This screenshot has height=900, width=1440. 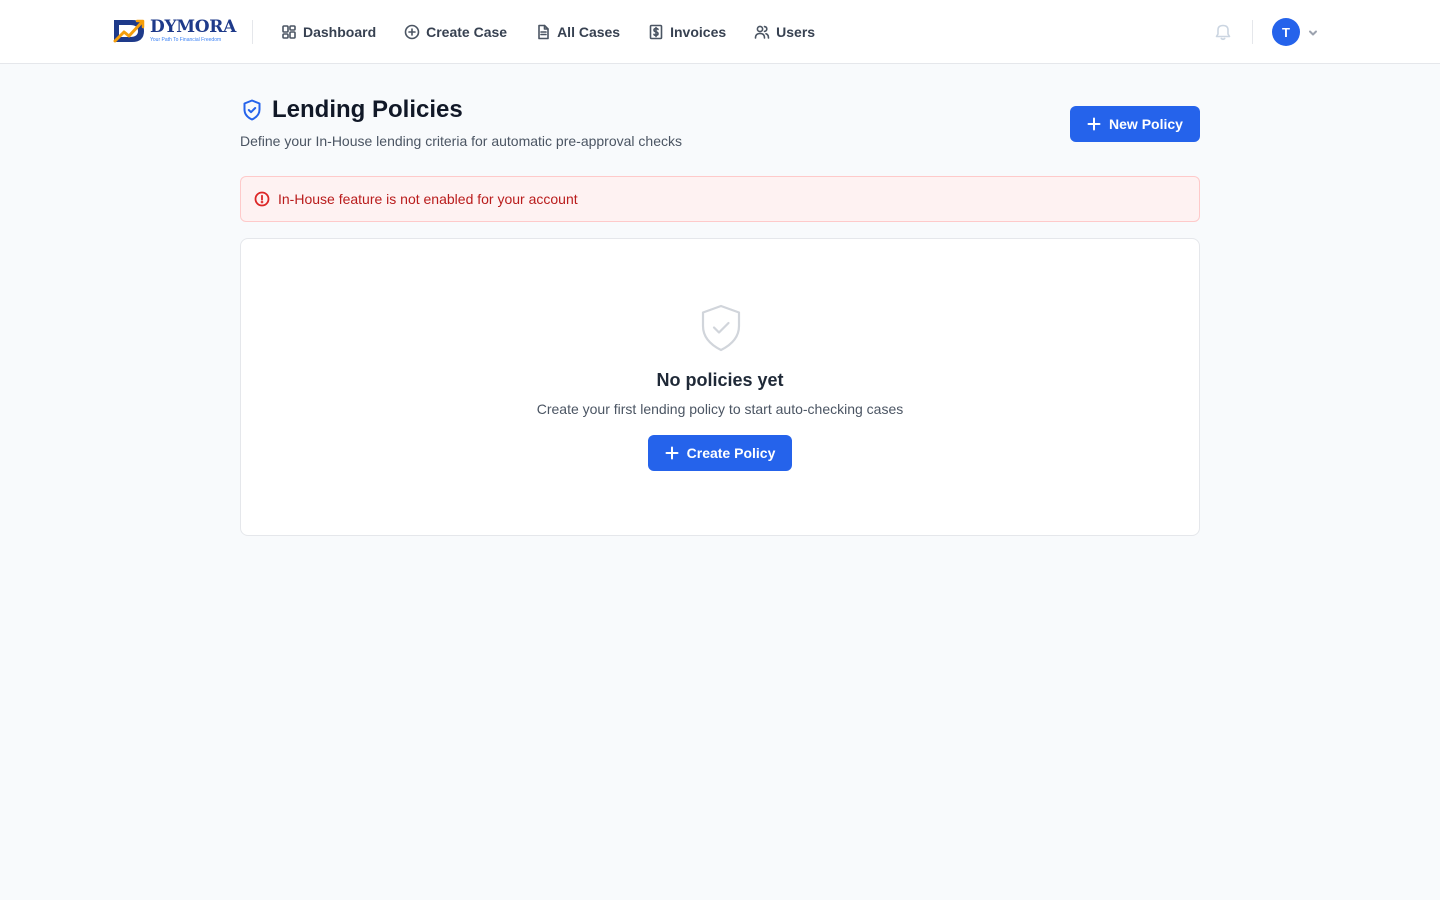 What do you see at coordinates (367, 109) in the screenshot?
I see `page-title: Lending Policies` at bounding box center [367, 109].